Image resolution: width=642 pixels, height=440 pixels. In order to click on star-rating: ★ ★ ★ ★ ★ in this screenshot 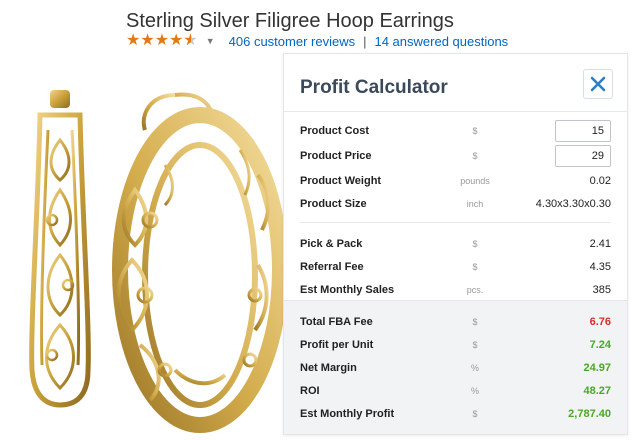, I will do `click(162, 41)`.